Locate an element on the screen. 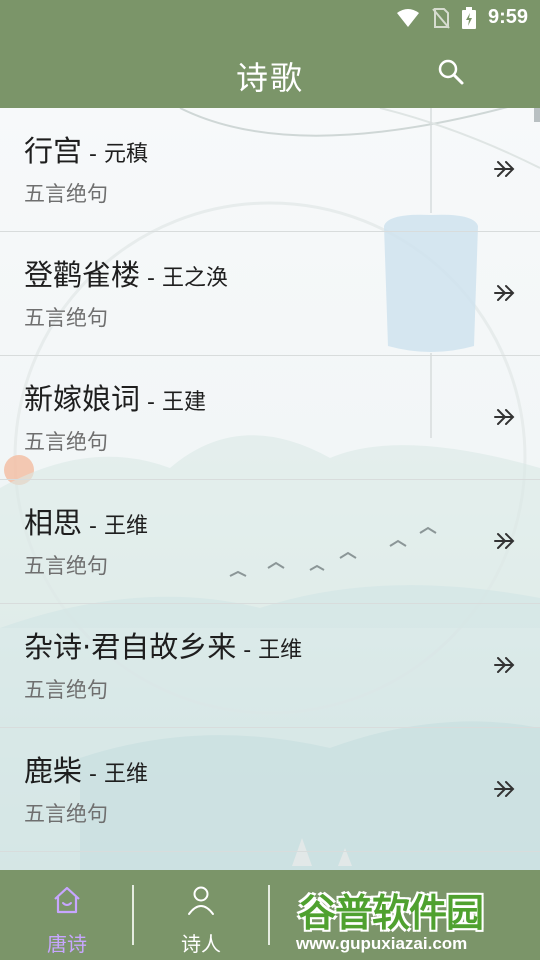  app-bar: 诗歌 is located at coordinates (270, 72).